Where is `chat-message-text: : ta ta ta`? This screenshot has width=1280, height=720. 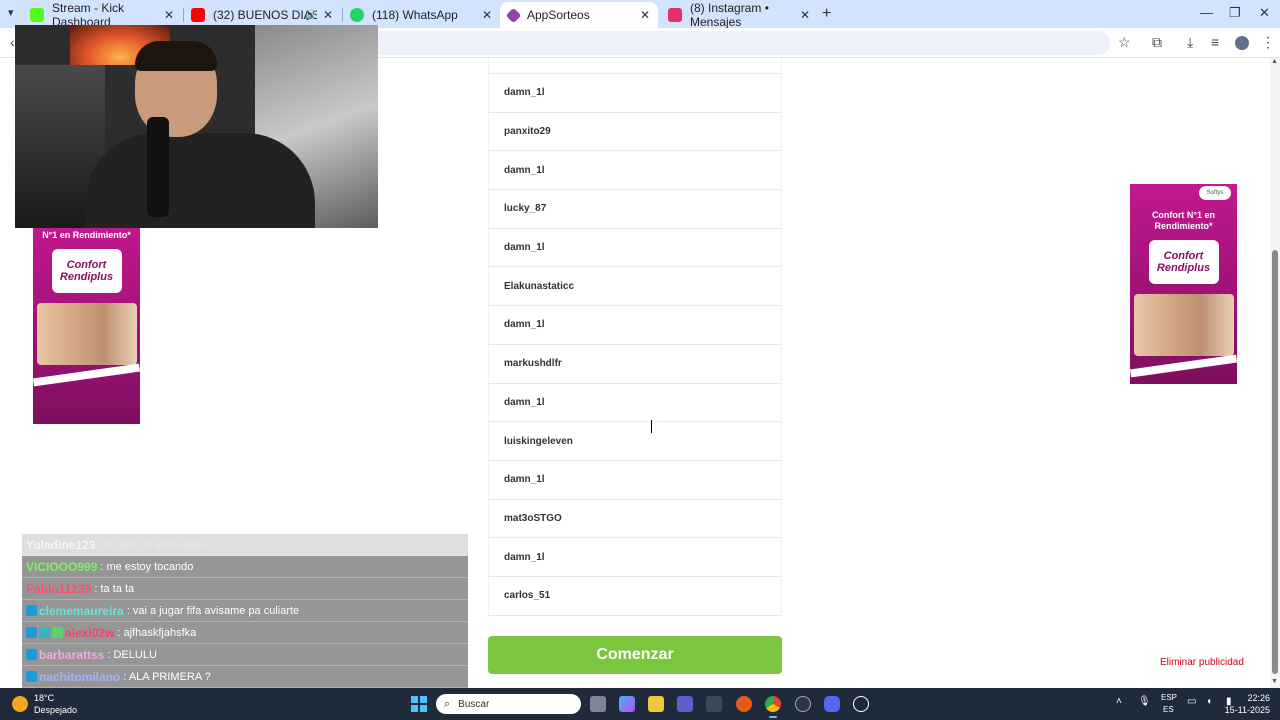
chat-message-text: : ta ta ta is located at coordinates (114, 588).